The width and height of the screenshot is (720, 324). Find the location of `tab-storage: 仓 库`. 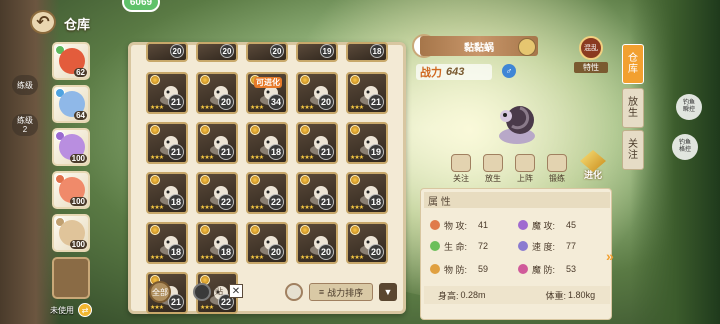

tab-storage: 仓 库 is located at coordinates (633, 64).